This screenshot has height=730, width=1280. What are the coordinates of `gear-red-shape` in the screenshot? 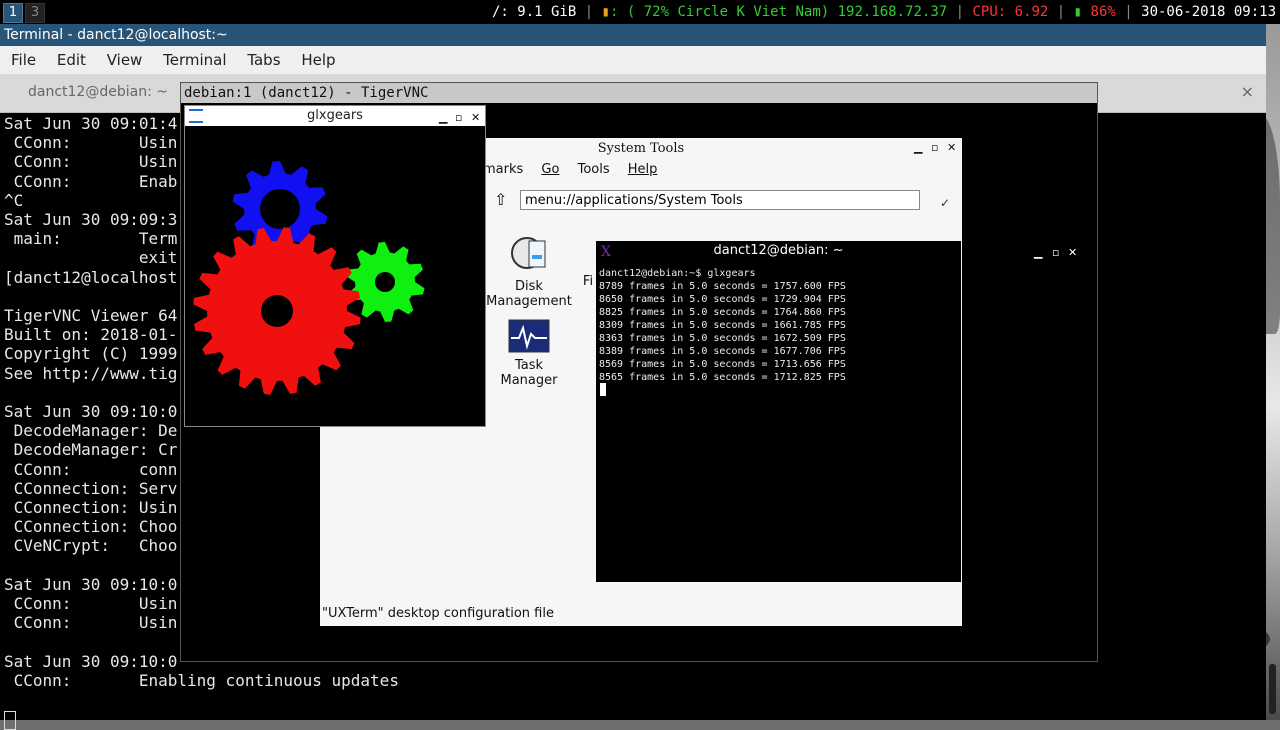 It's located at (277, 311).